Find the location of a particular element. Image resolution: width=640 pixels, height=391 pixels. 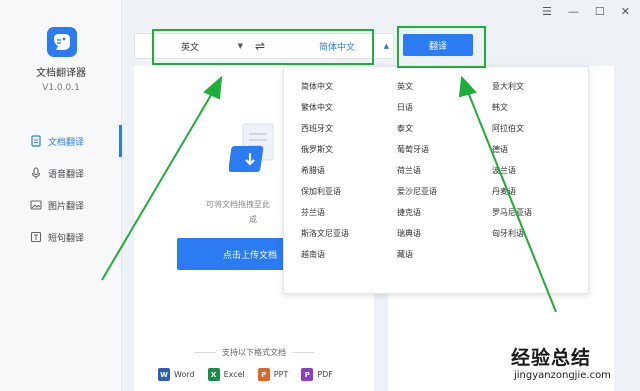

watermark-url: jingyanzongjie.com is located at coordinates (562, 375).